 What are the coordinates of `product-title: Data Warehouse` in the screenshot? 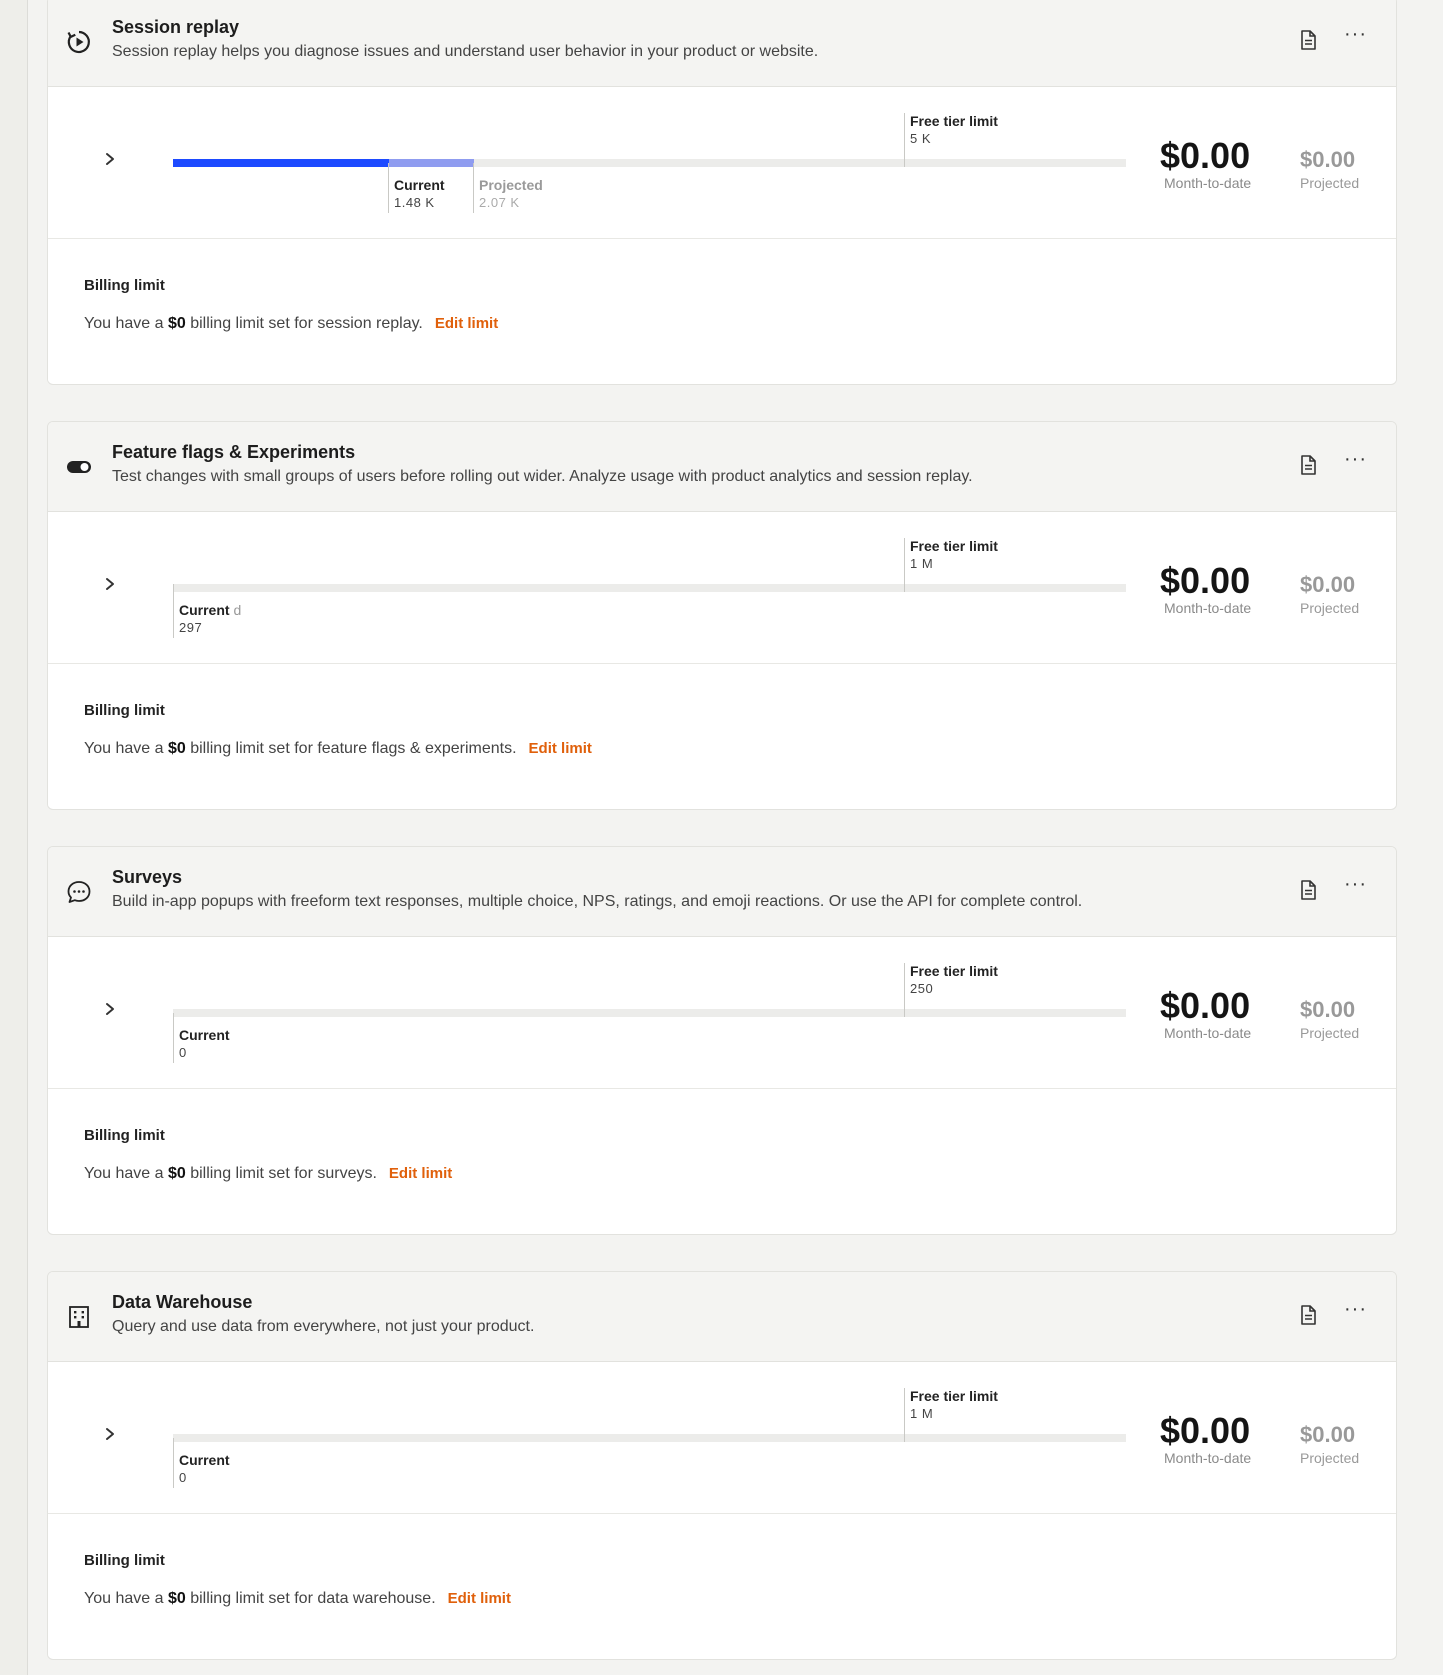 It's located at (182, 1302).